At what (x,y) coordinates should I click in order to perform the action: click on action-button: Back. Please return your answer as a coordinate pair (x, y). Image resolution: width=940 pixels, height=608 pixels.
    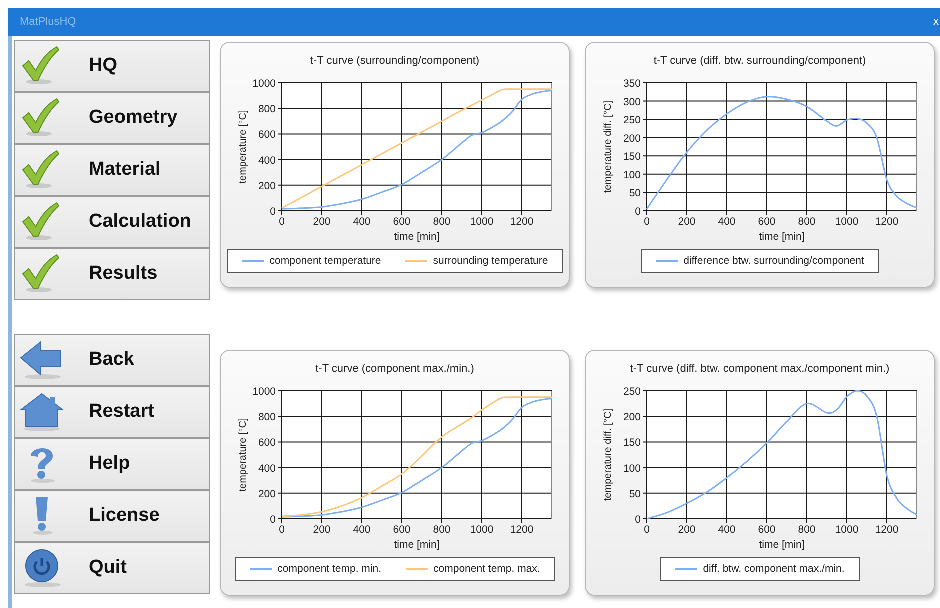
    Looking at the image, I should click on (112, 360).